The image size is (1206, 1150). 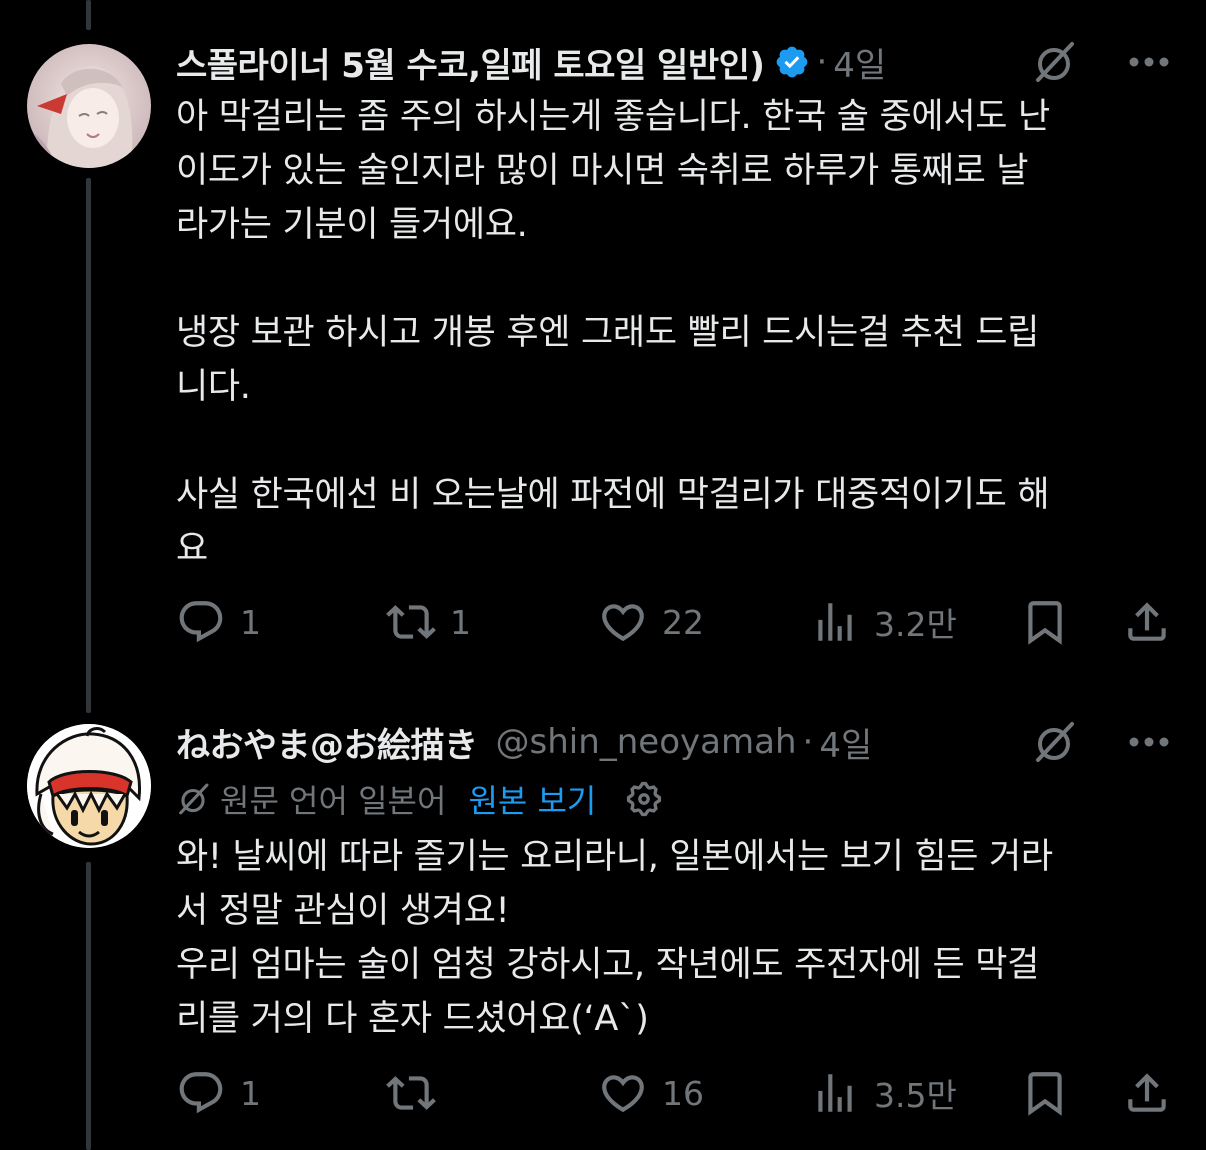 What do you see at coordinates (460, 622) in the screenshot?
I see `repost-count: 1` at bounding box center [460, 622].